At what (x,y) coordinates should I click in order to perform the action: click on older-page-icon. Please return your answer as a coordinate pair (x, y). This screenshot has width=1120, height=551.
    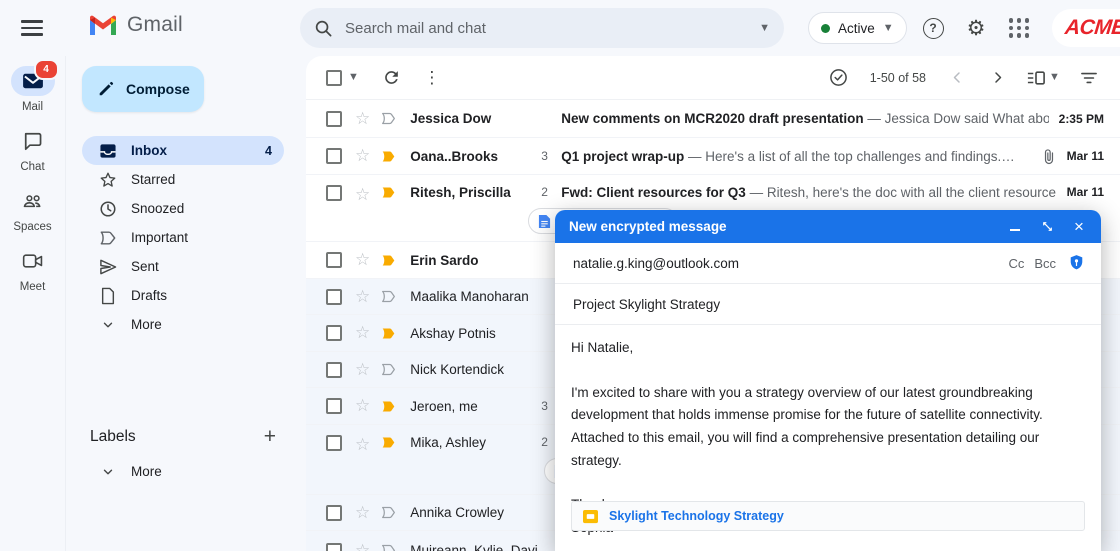
    Looking at the image, I should click on (997, 78).